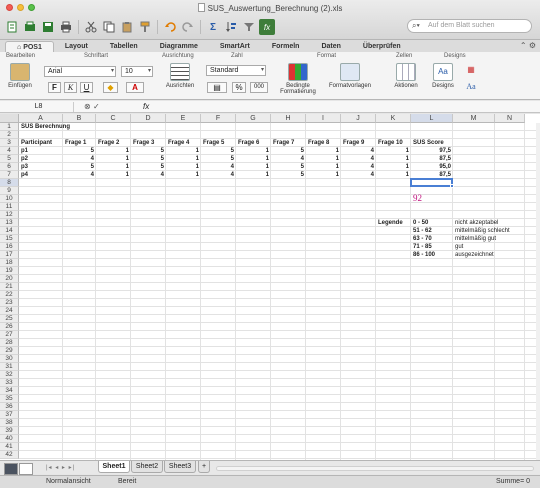 This screenshot has width=540, height=488. What do you see at coordinates (147, 467) in the screenshot?
I see `sheet-tab-sheet2: Sheet2` at bounding box center [147, 467].